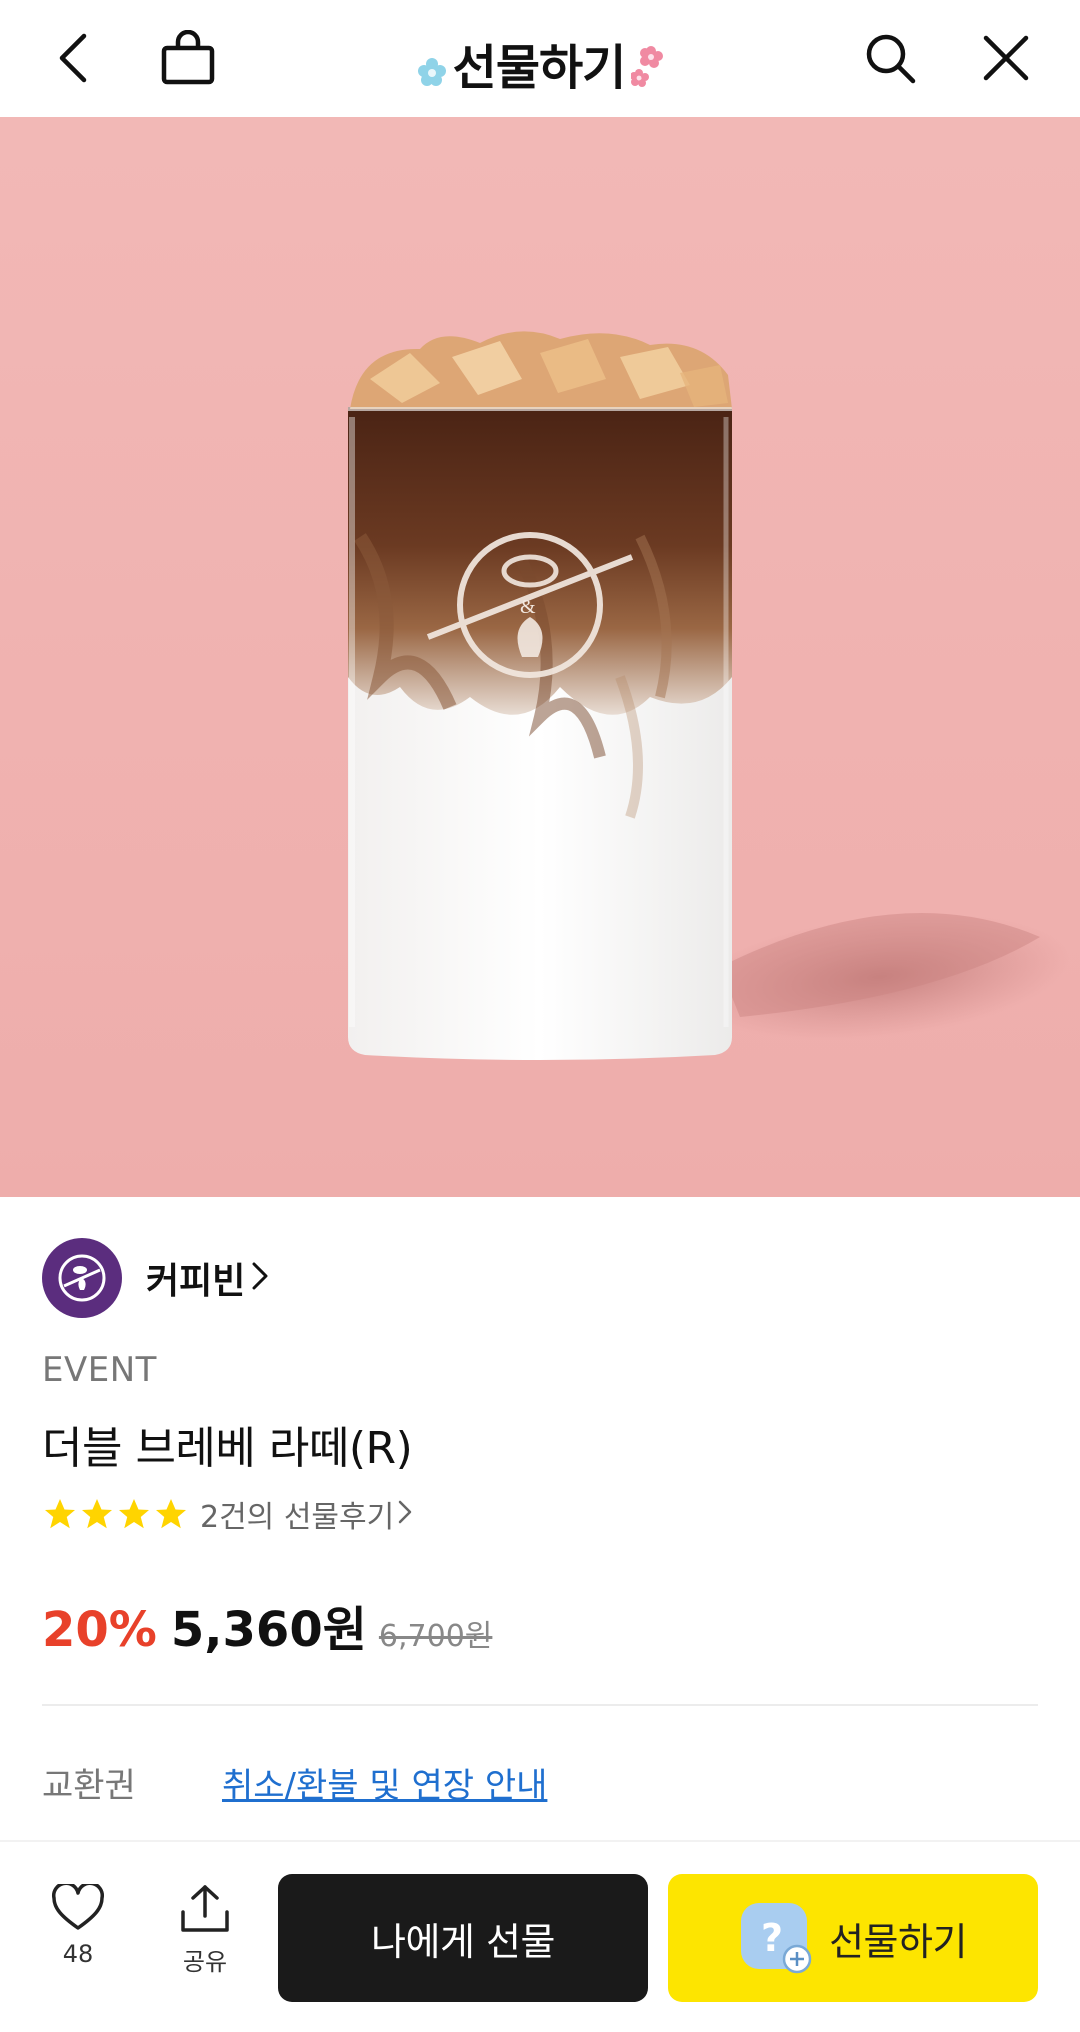 The image size is (1080, 2032). What do you see at coordinates (78, 1954) in the screenshot?
I see `like-count: 48` at bounding box center [78, 1954].